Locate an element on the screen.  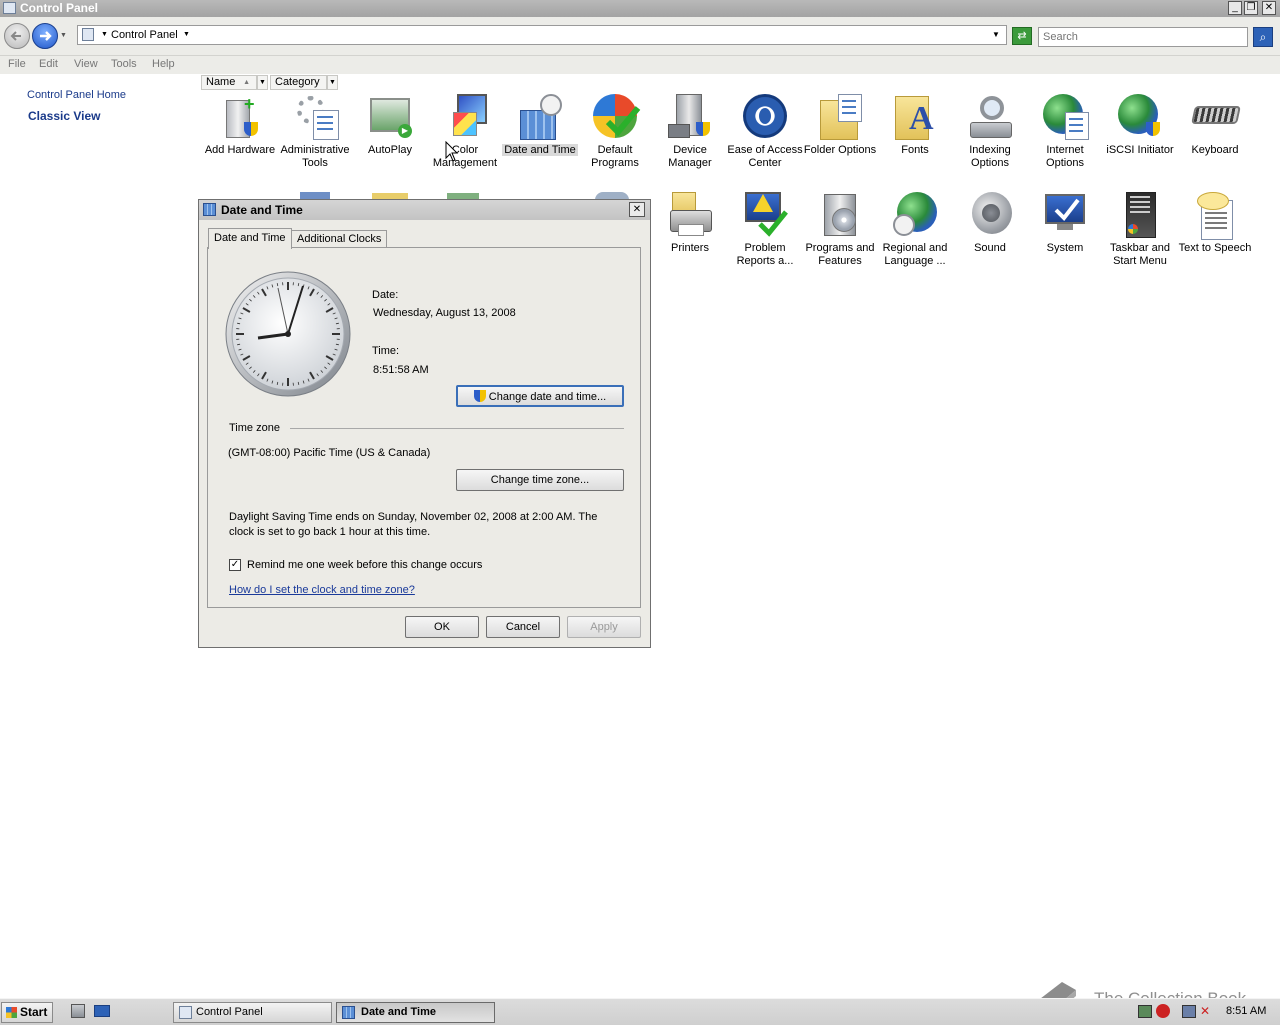
address-field: ▼ Control Panel ▼ ▼ is located at coordinates (542, 35).